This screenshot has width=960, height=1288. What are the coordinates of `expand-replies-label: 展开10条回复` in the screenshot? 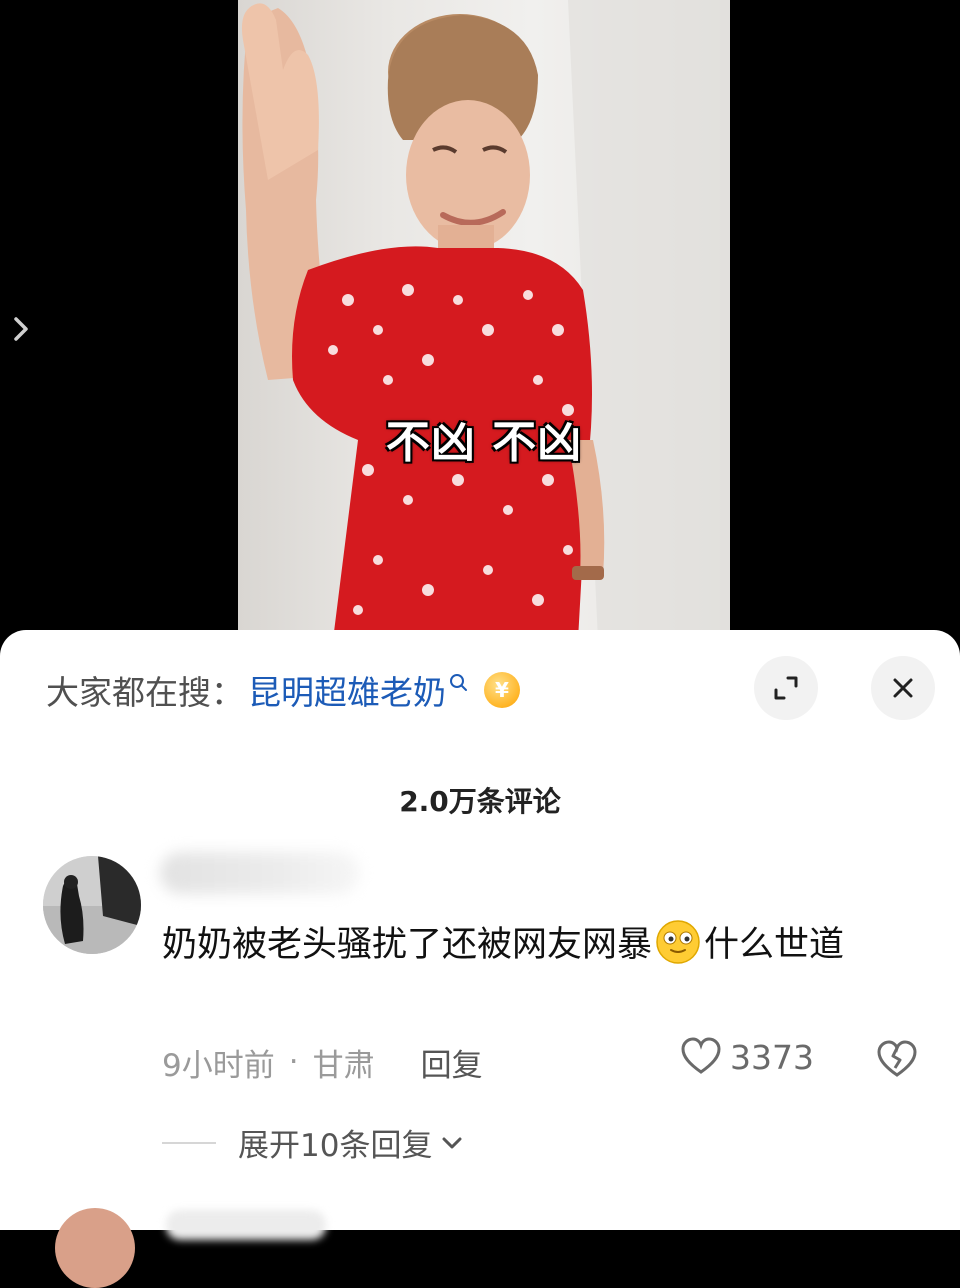 It's located at (335, 1146).